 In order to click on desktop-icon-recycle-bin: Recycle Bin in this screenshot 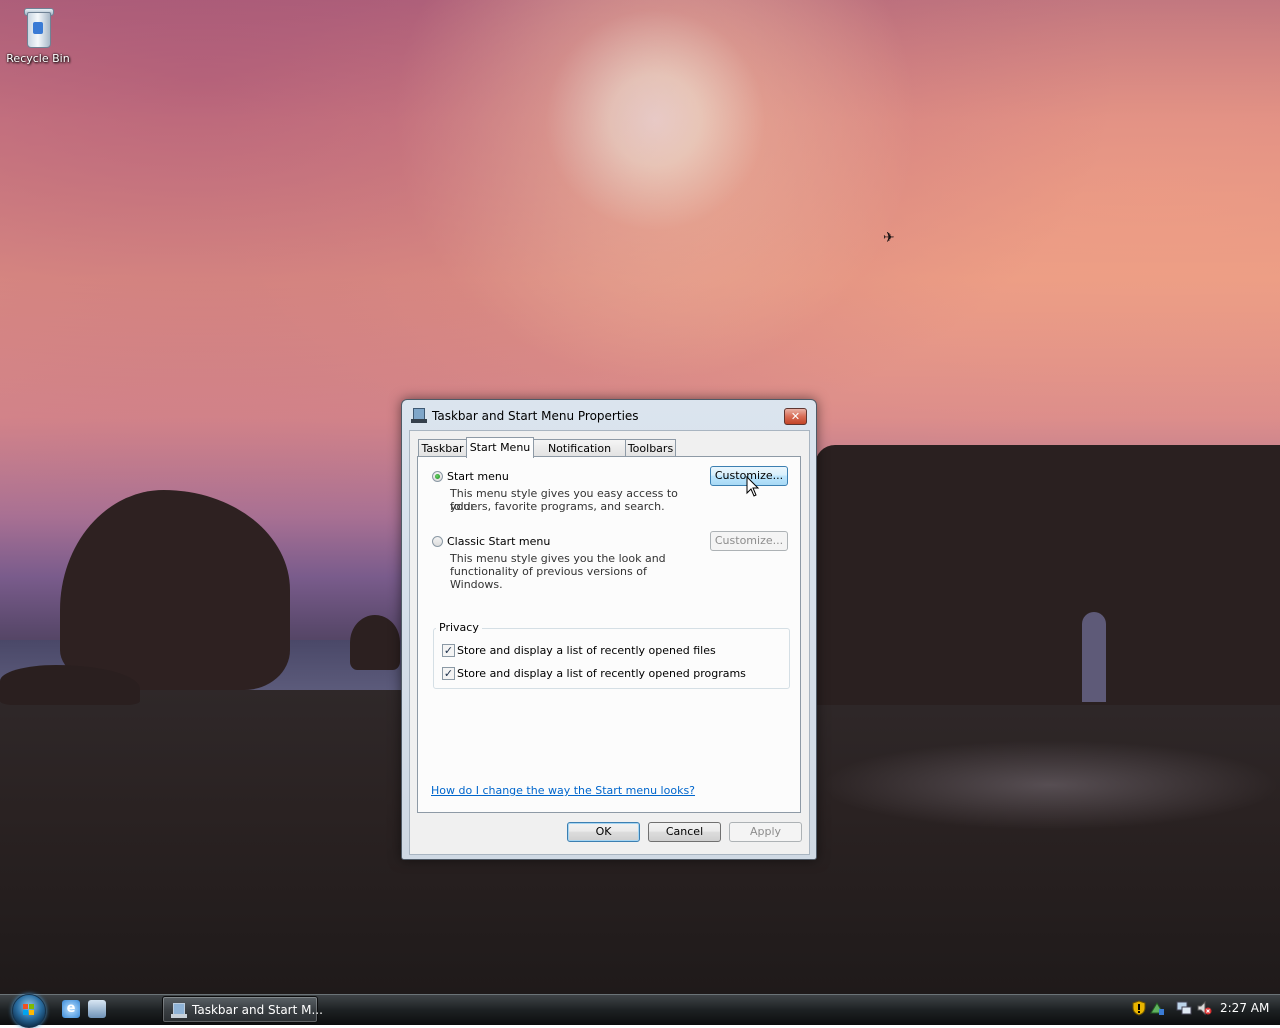, I will do `click(38, 33)`.